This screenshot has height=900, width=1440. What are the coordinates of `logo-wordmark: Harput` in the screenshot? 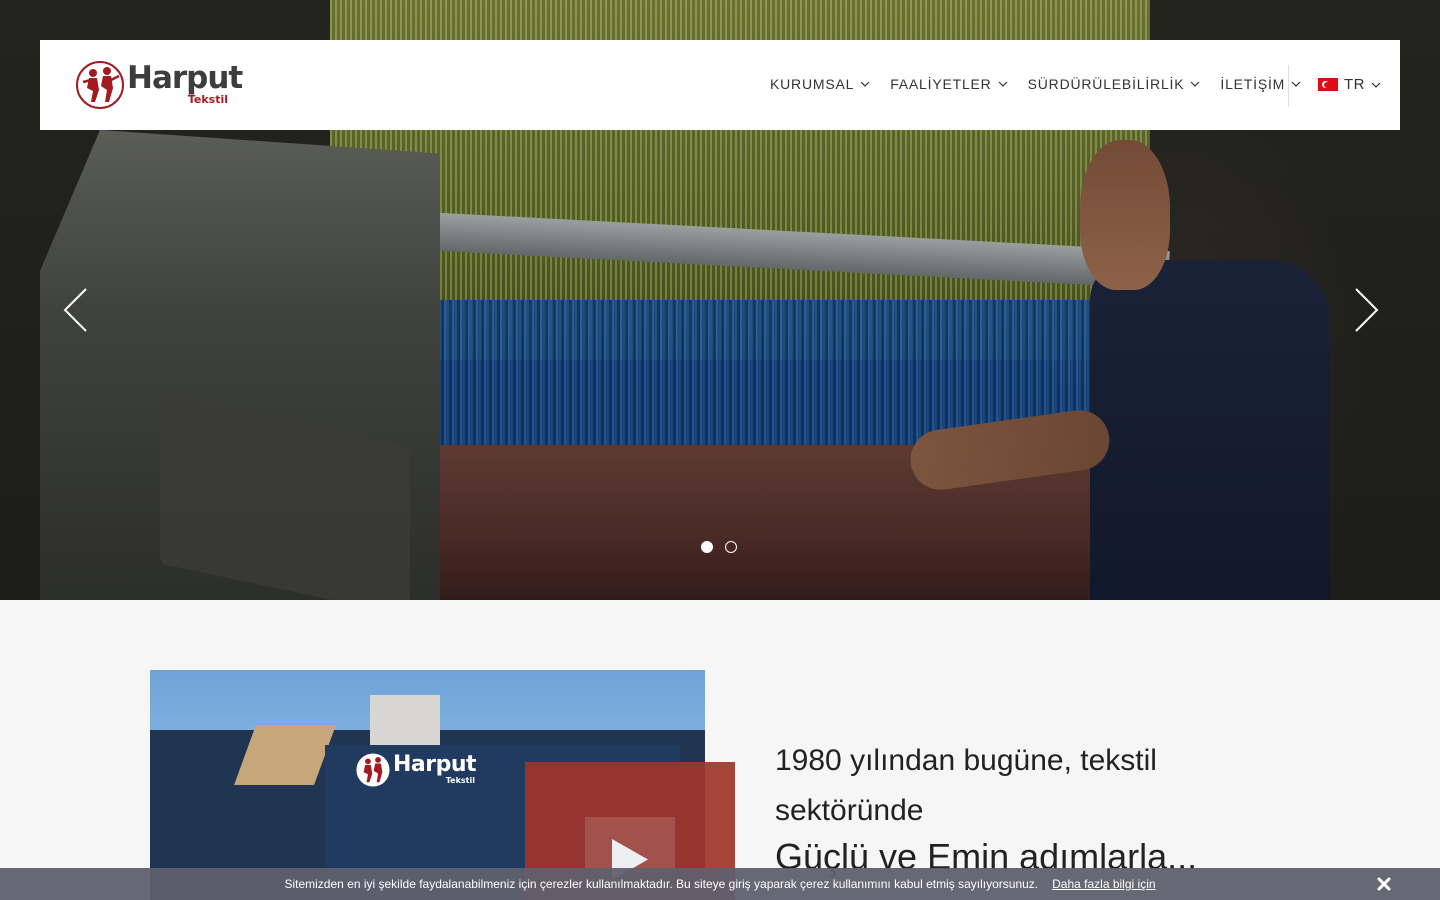 It's located at (185, 78).